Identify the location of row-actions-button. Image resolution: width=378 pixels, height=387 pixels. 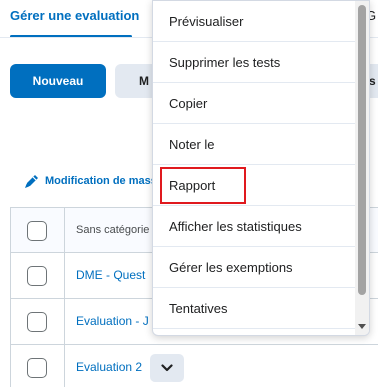
(167, 368).